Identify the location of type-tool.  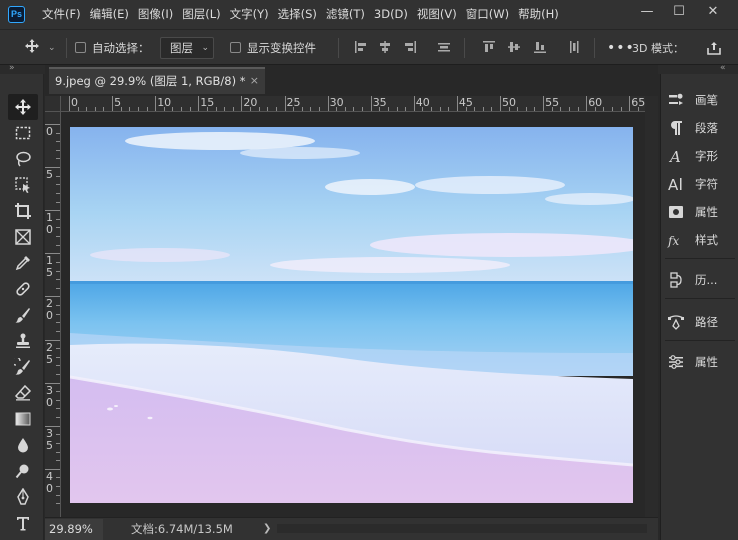
(23, 523).